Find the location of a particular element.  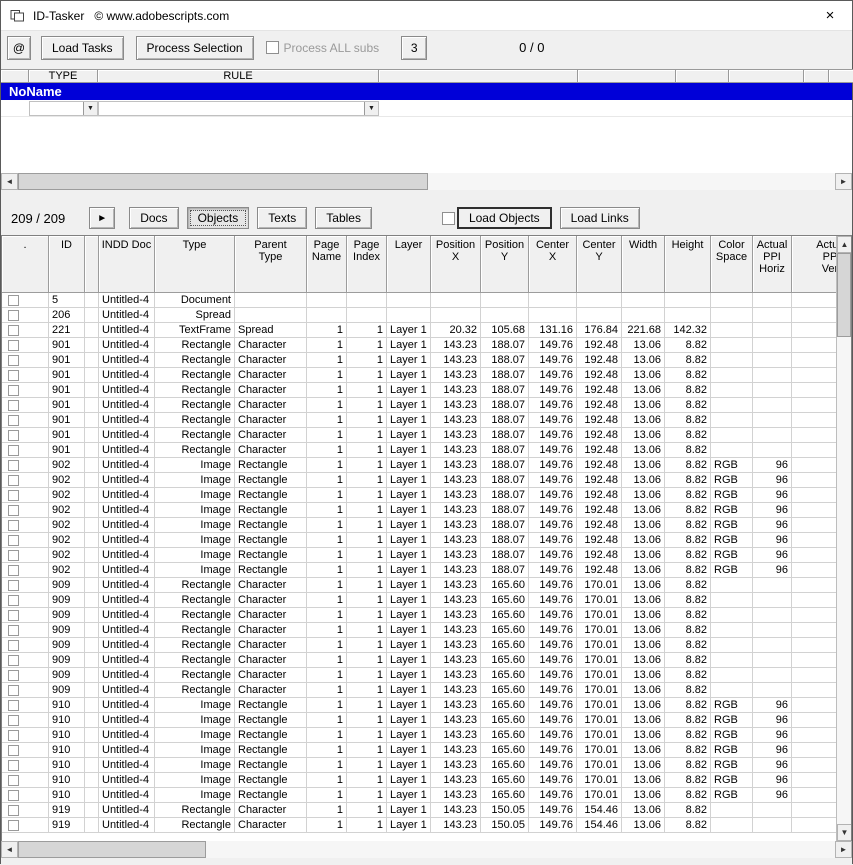

objects-button: Objects is located at coordinates (218, 218).